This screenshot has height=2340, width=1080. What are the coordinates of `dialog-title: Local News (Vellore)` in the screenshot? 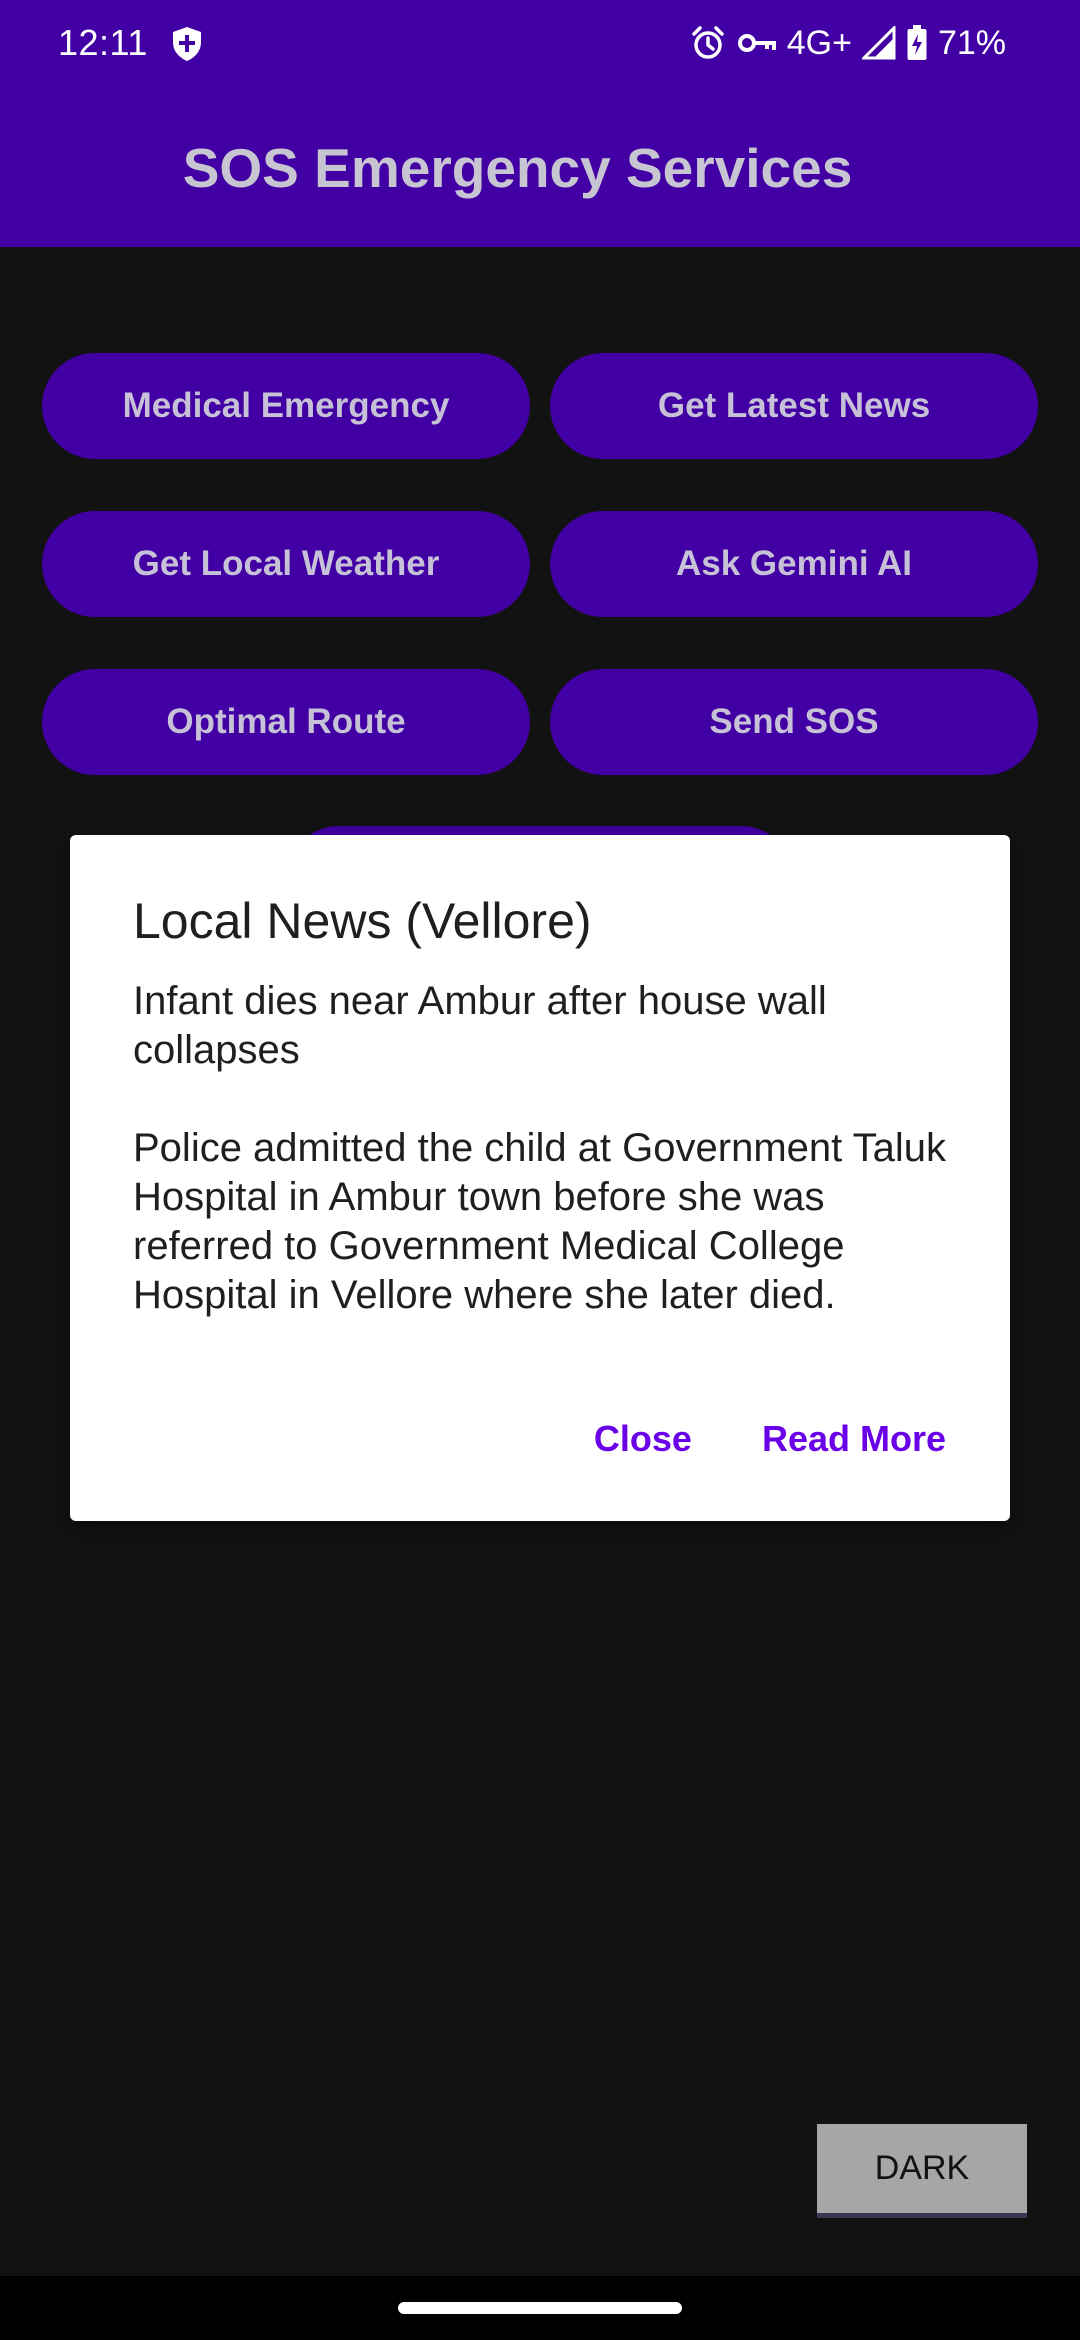 It's located at (362, 921).